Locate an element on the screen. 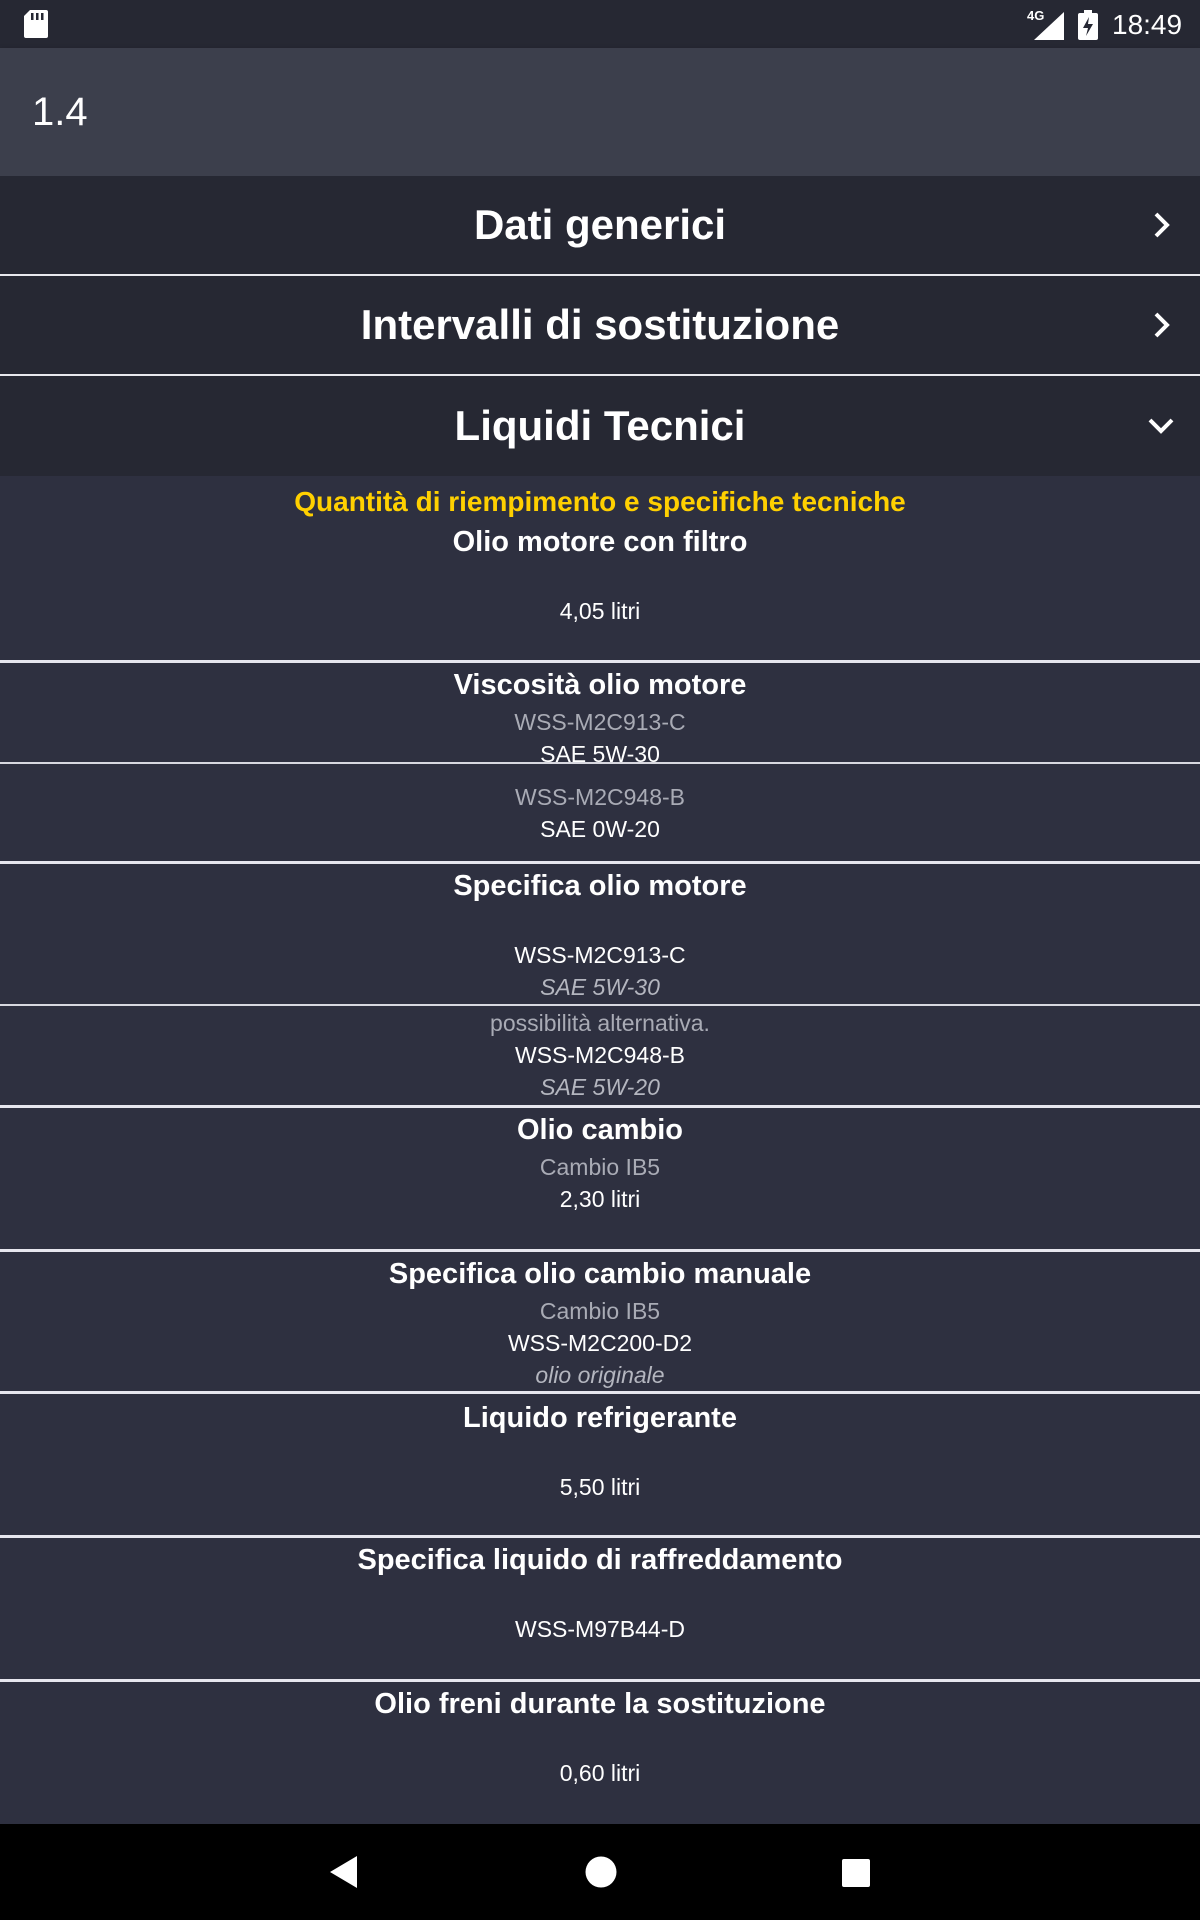 This screenshot has height=1920, width=1200. signal-icon is located at coordinates (1049, 26).